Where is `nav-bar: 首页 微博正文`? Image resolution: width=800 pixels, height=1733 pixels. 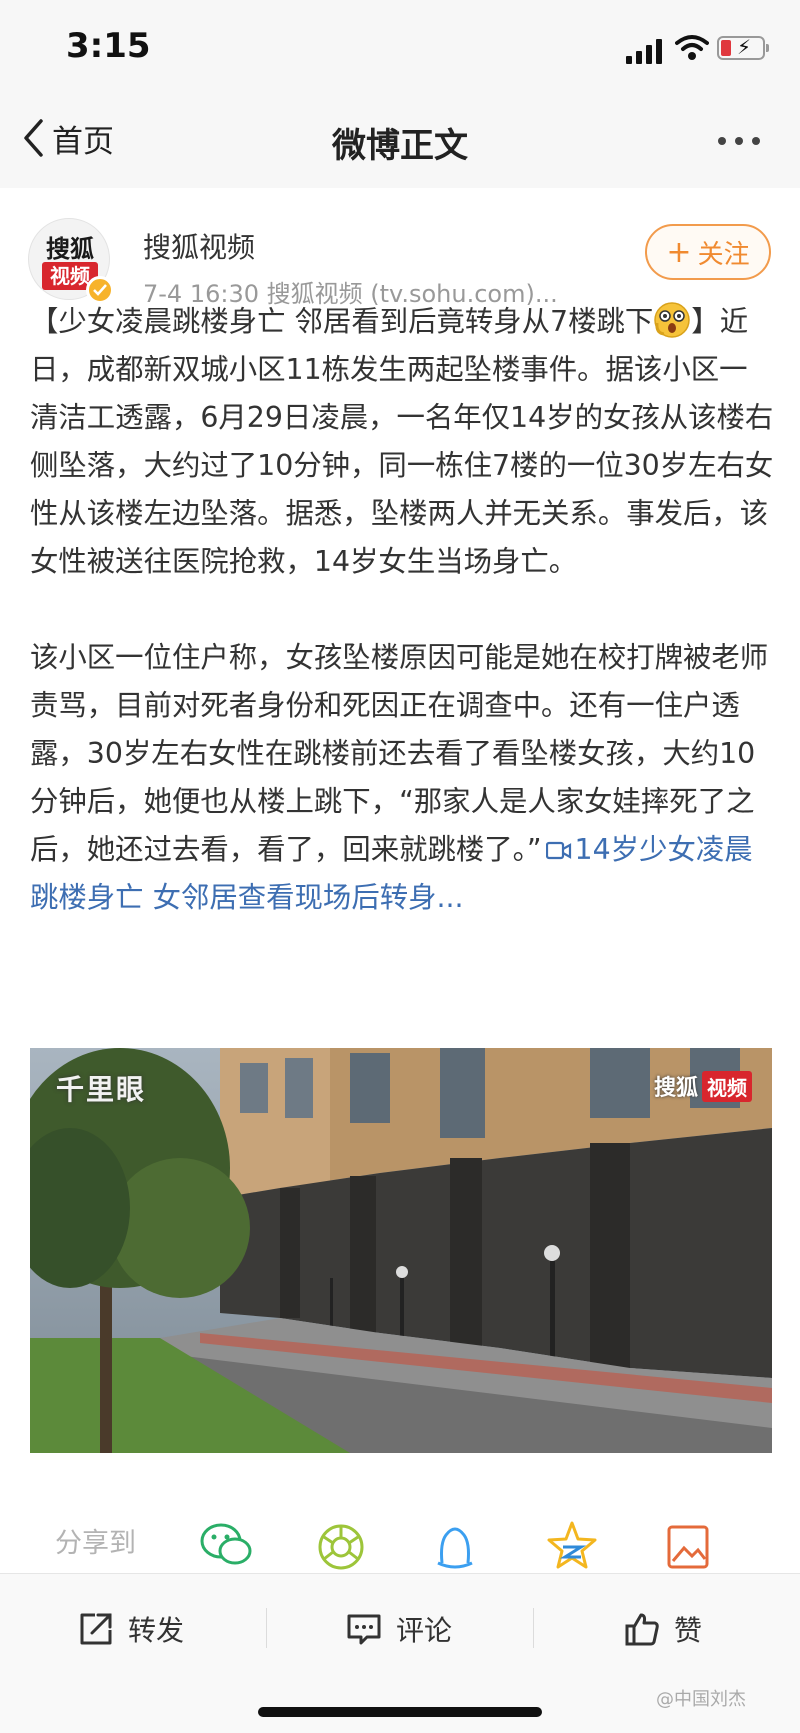 nav-bar: 首页 微博正文 is located at coordinates (400, 141).